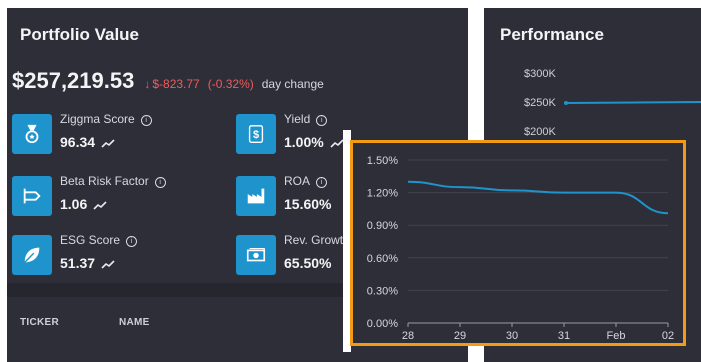  I want to click on leaf-icon, so click(32, 255).